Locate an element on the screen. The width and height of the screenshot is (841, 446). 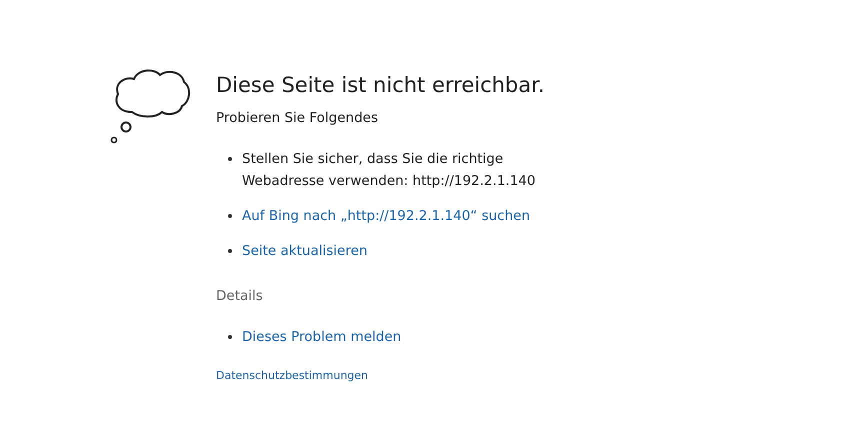
report-link: Dieses Problem melden is located at coordinates (322, 337).